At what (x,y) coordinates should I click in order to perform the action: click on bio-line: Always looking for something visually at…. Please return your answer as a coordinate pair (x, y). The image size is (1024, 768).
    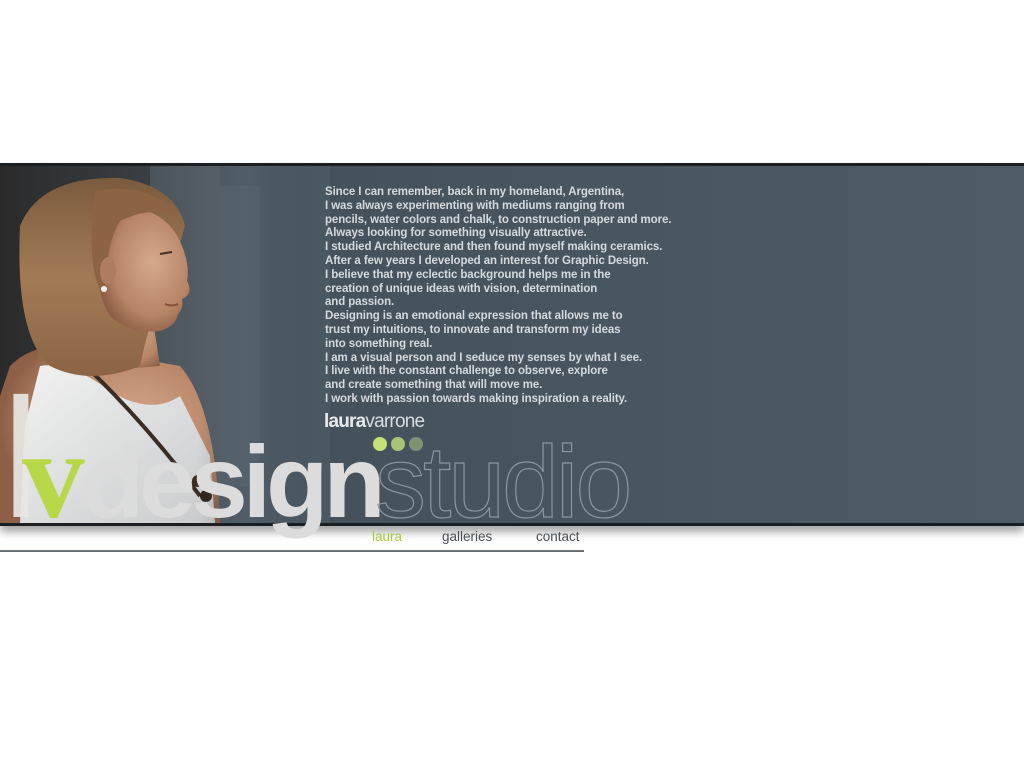
    Looking at the image, I should click on (456, 233).